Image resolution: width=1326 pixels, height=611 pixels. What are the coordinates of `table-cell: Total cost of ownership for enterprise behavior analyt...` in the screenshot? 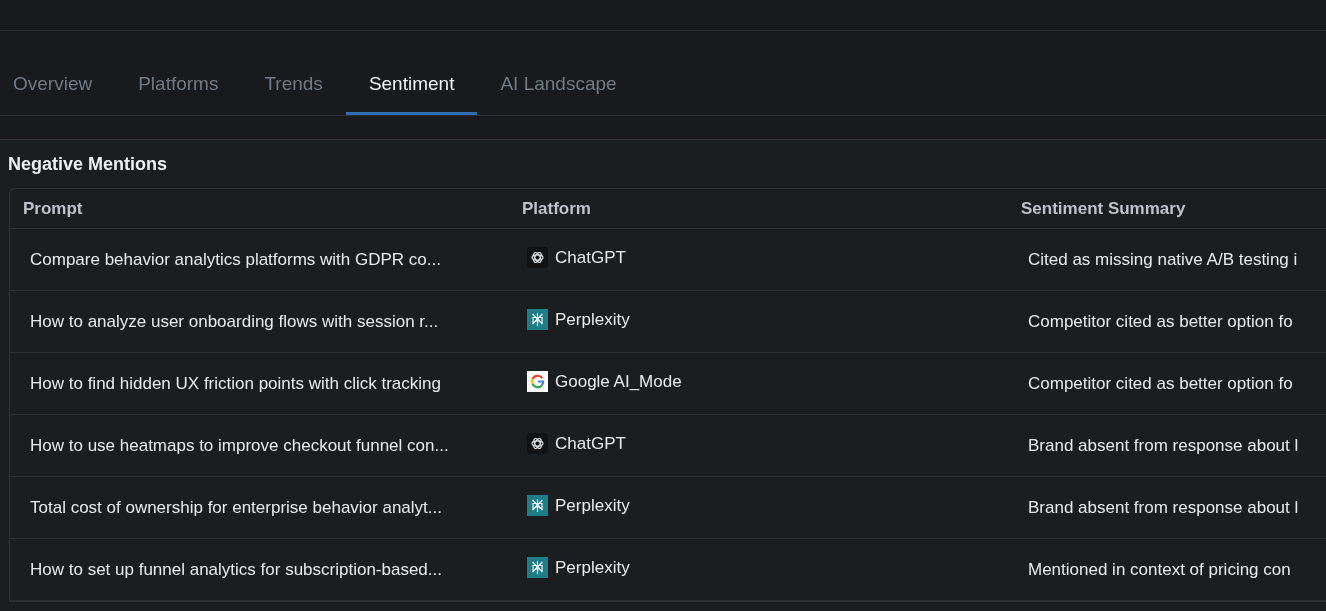 It's located at (236, 507).